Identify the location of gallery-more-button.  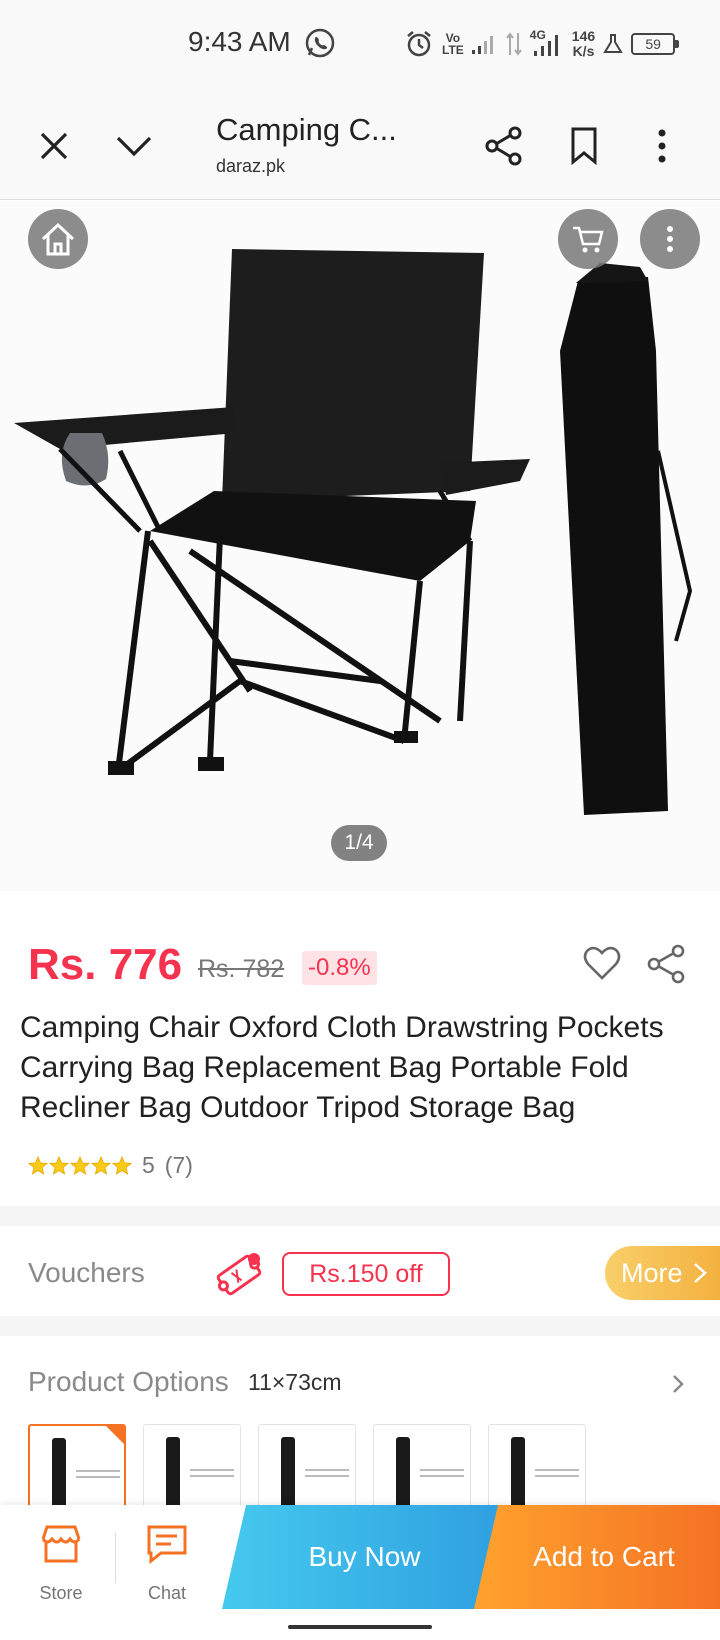
(670, 239).